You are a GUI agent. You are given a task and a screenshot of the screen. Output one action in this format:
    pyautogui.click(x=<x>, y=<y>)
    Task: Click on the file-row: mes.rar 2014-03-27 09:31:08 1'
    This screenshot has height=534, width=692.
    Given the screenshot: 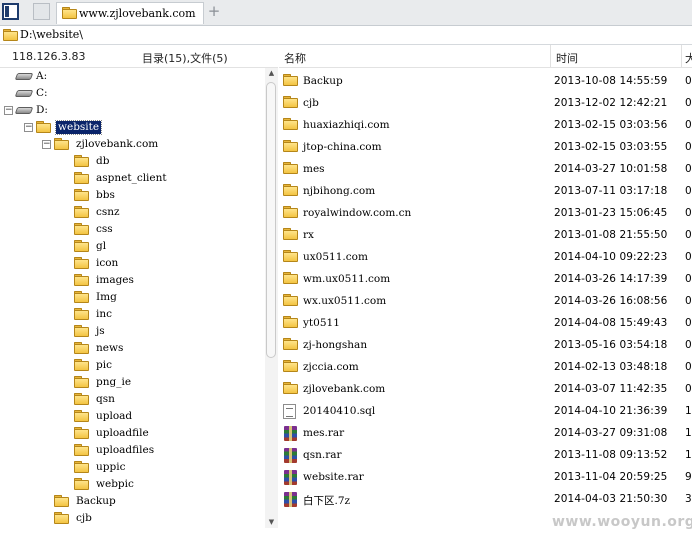 What is the action you would take?
    pyautogui.click(x=485, y=434)
    